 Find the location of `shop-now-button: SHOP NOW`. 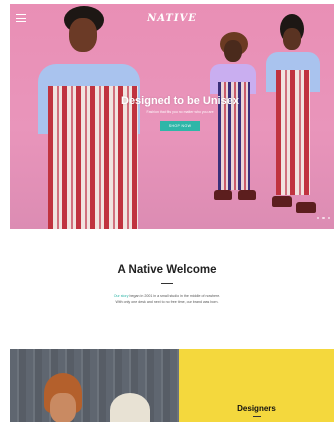

shop-now-button: SHOP NOW is located at coordinates (180, 126).